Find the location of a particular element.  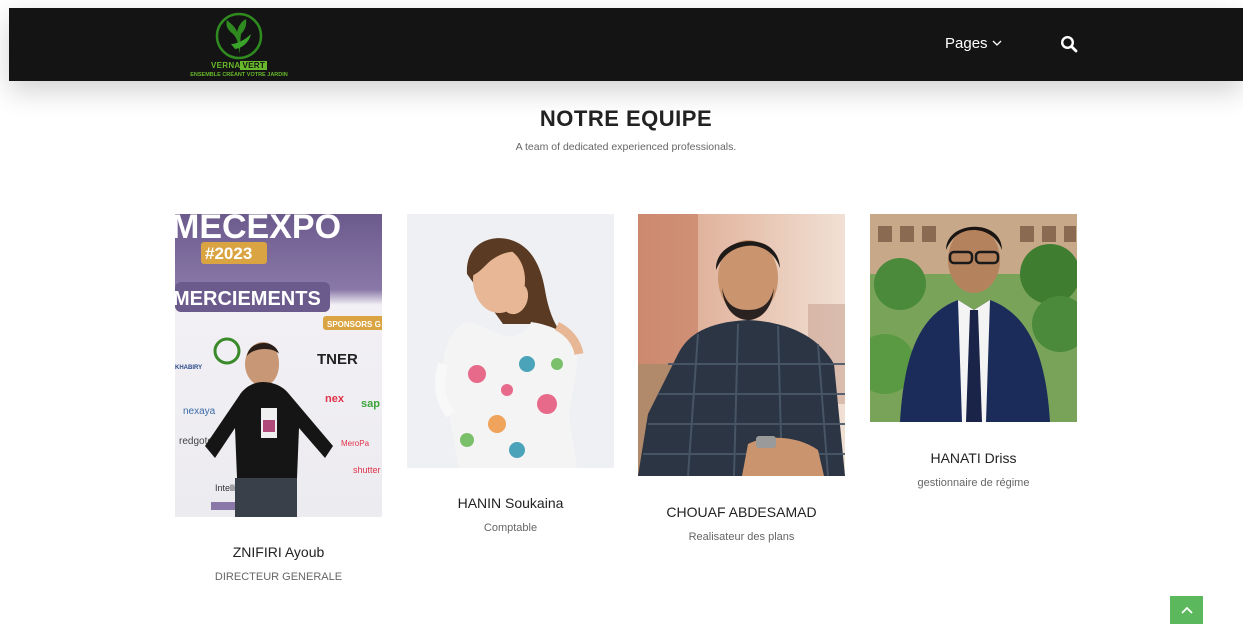

svg-text: nex is located at coordinates (335, 399).